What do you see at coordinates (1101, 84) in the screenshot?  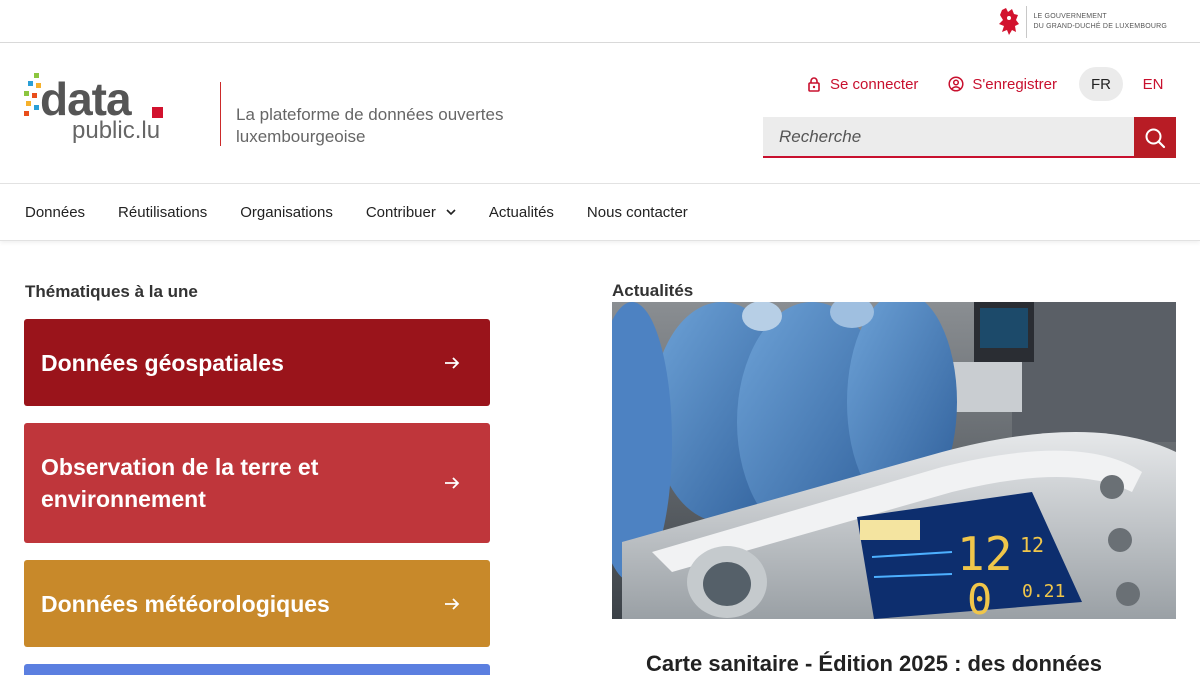 I see `language-fr: FR` at bounding box center [1101, 84].